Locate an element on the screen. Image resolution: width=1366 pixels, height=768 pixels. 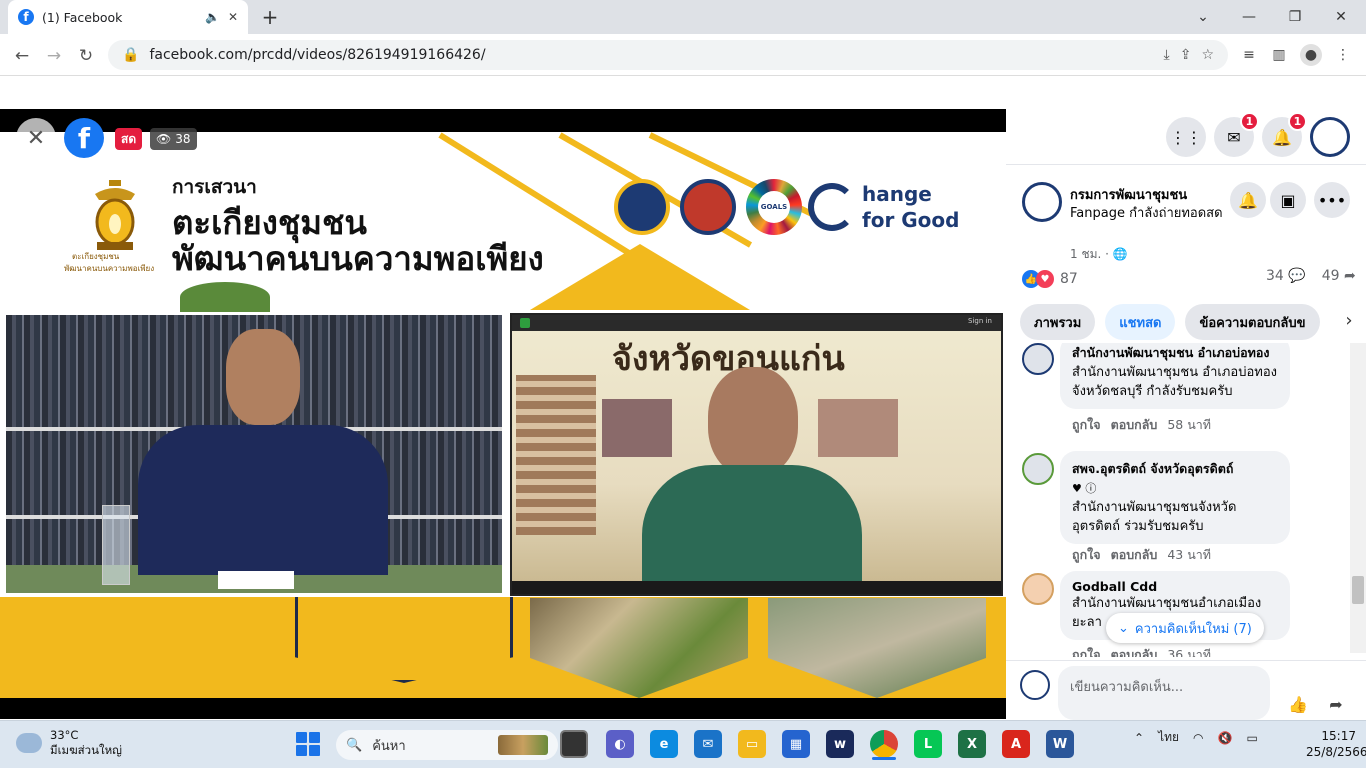
close-video-button: ✕ is located at coordinates (36, 138).